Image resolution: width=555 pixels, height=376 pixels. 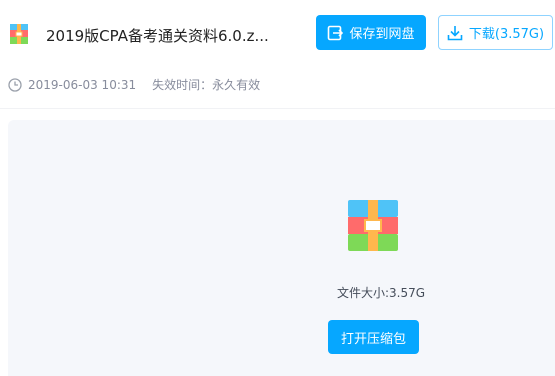 I want to click on save-button-label: 保存到网盘, so click(x=382, y=34).